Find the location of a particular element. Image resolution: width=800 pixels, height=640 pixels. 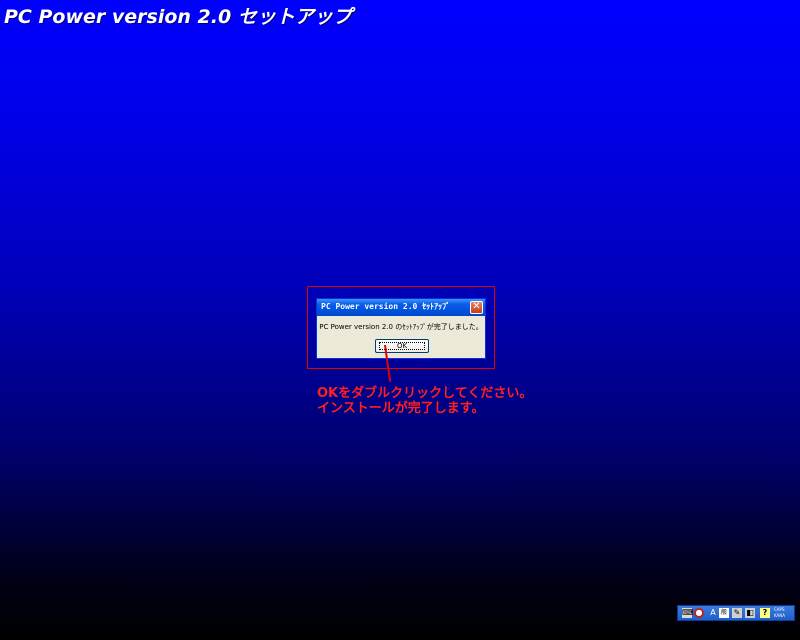

kana-label: KANA is located at coordinates (780, 615).